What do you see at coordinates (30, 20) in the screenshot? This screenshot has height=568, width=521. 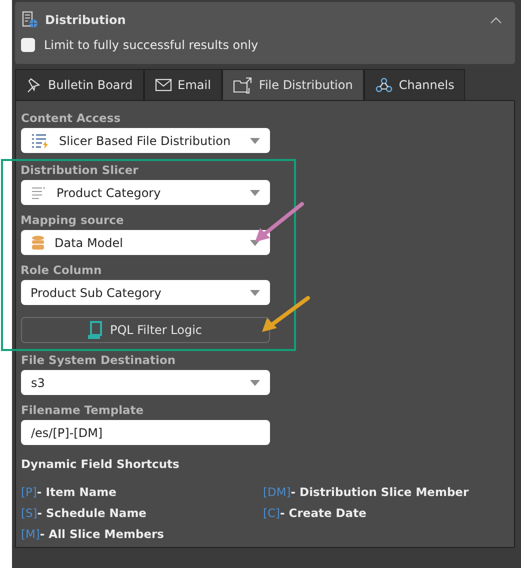 I see `report-globe-icon` at bounding box center [30, 20].